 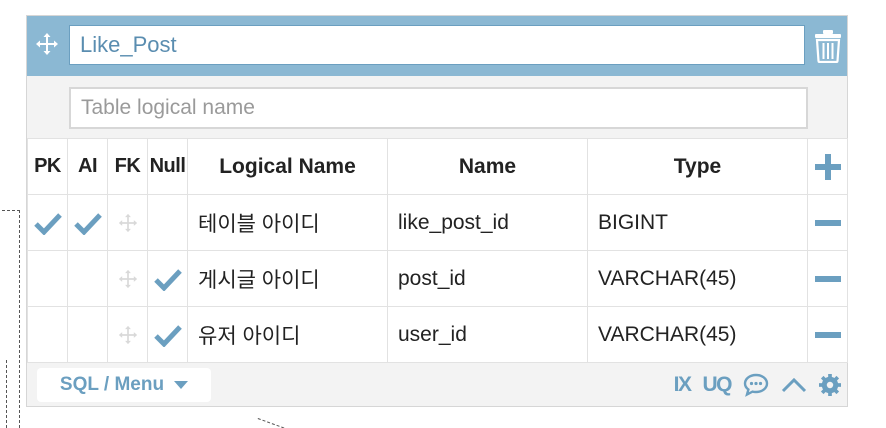 I want to click on add-column-button, so click(x=827, y=166).